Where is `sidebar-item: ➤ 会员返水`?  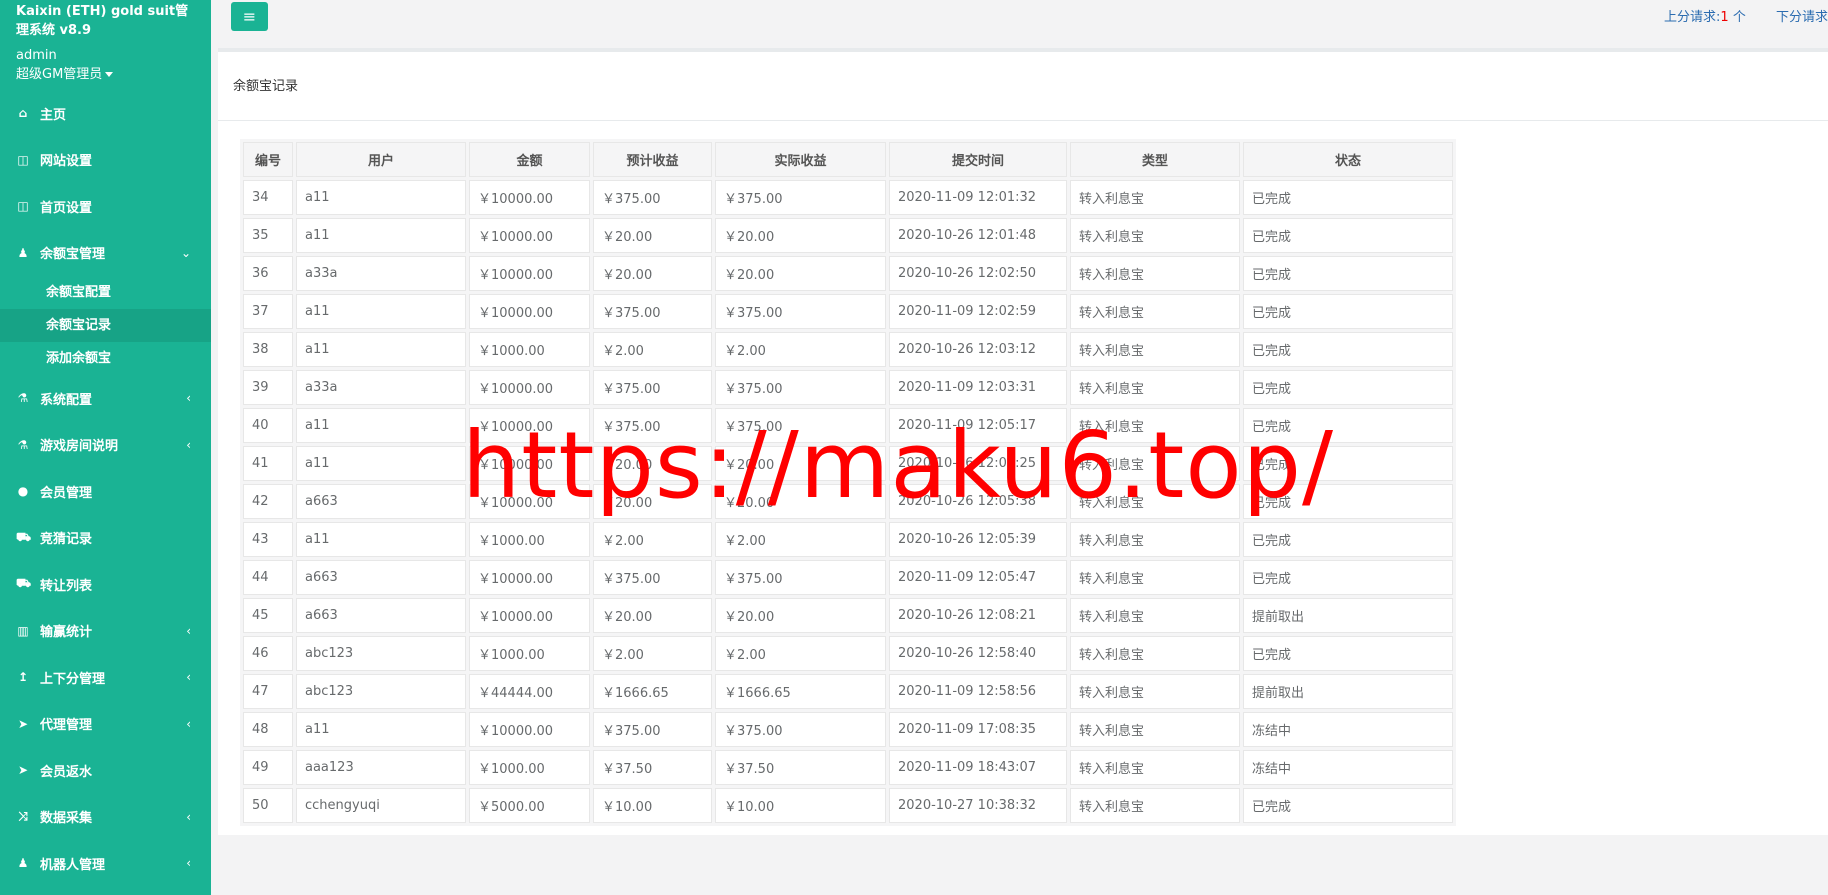
sidebar-item: ➤ 会员返水 is located at coordinates (105, 770).